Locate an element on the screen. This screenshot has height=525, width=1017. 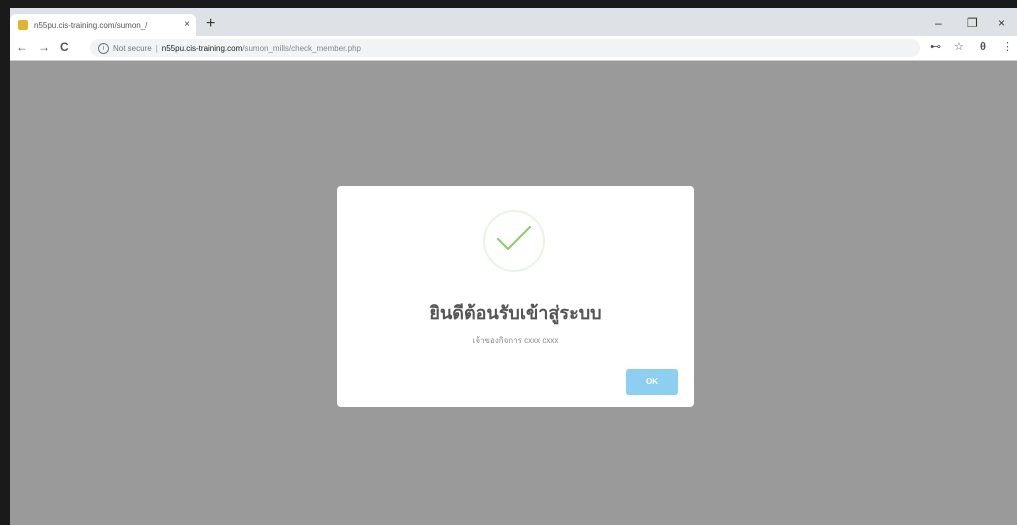
url-host: n55pu.cis-training.com is located at coordinates (202, 48).